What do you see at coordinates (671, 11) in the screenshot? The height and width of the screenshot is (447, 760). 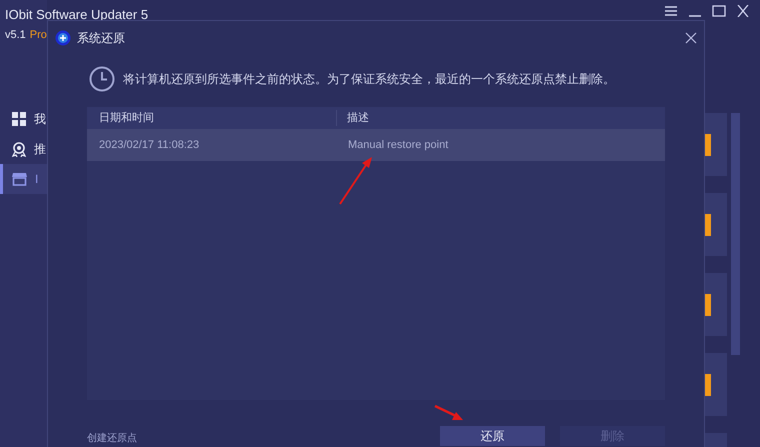 I see `menu-icon` at bounding box center [671, 11].